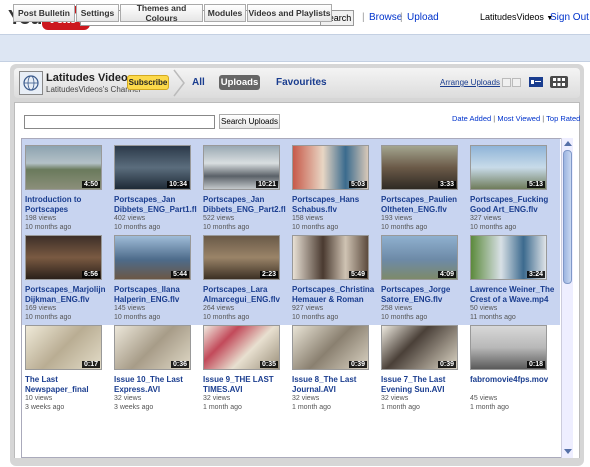 The height and width of the screenshot is (467, 590). What do you see at coordinates (484, 398) in the screenshot?
I see `view-count: 45 views` at bounding box center [484, 398].